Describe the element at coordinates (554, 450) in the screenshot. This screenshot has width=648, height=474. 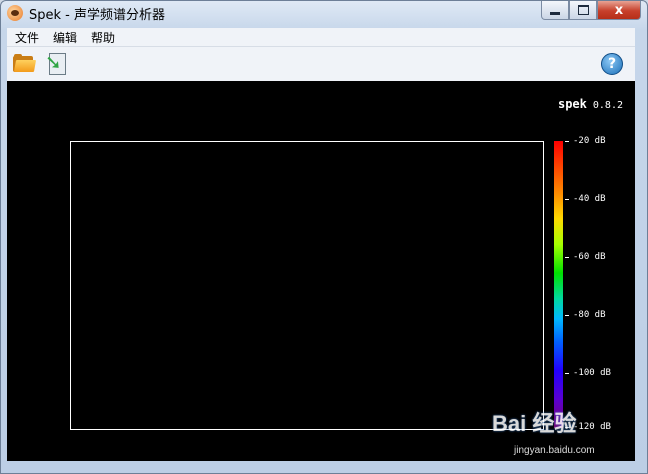
I see `baidu-watermark-url: jingyan.baidu.com` at that location.